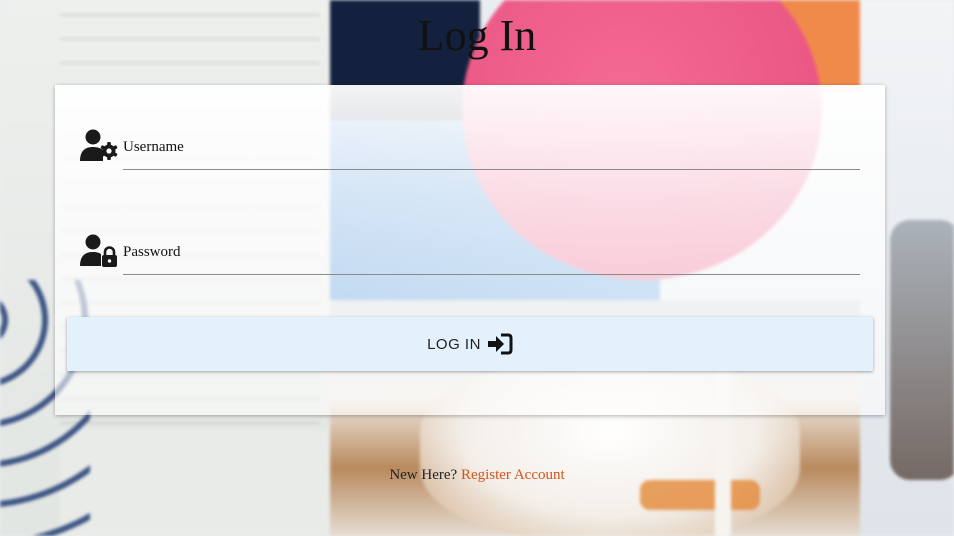  I want to click on password-input, so click(491, 257).